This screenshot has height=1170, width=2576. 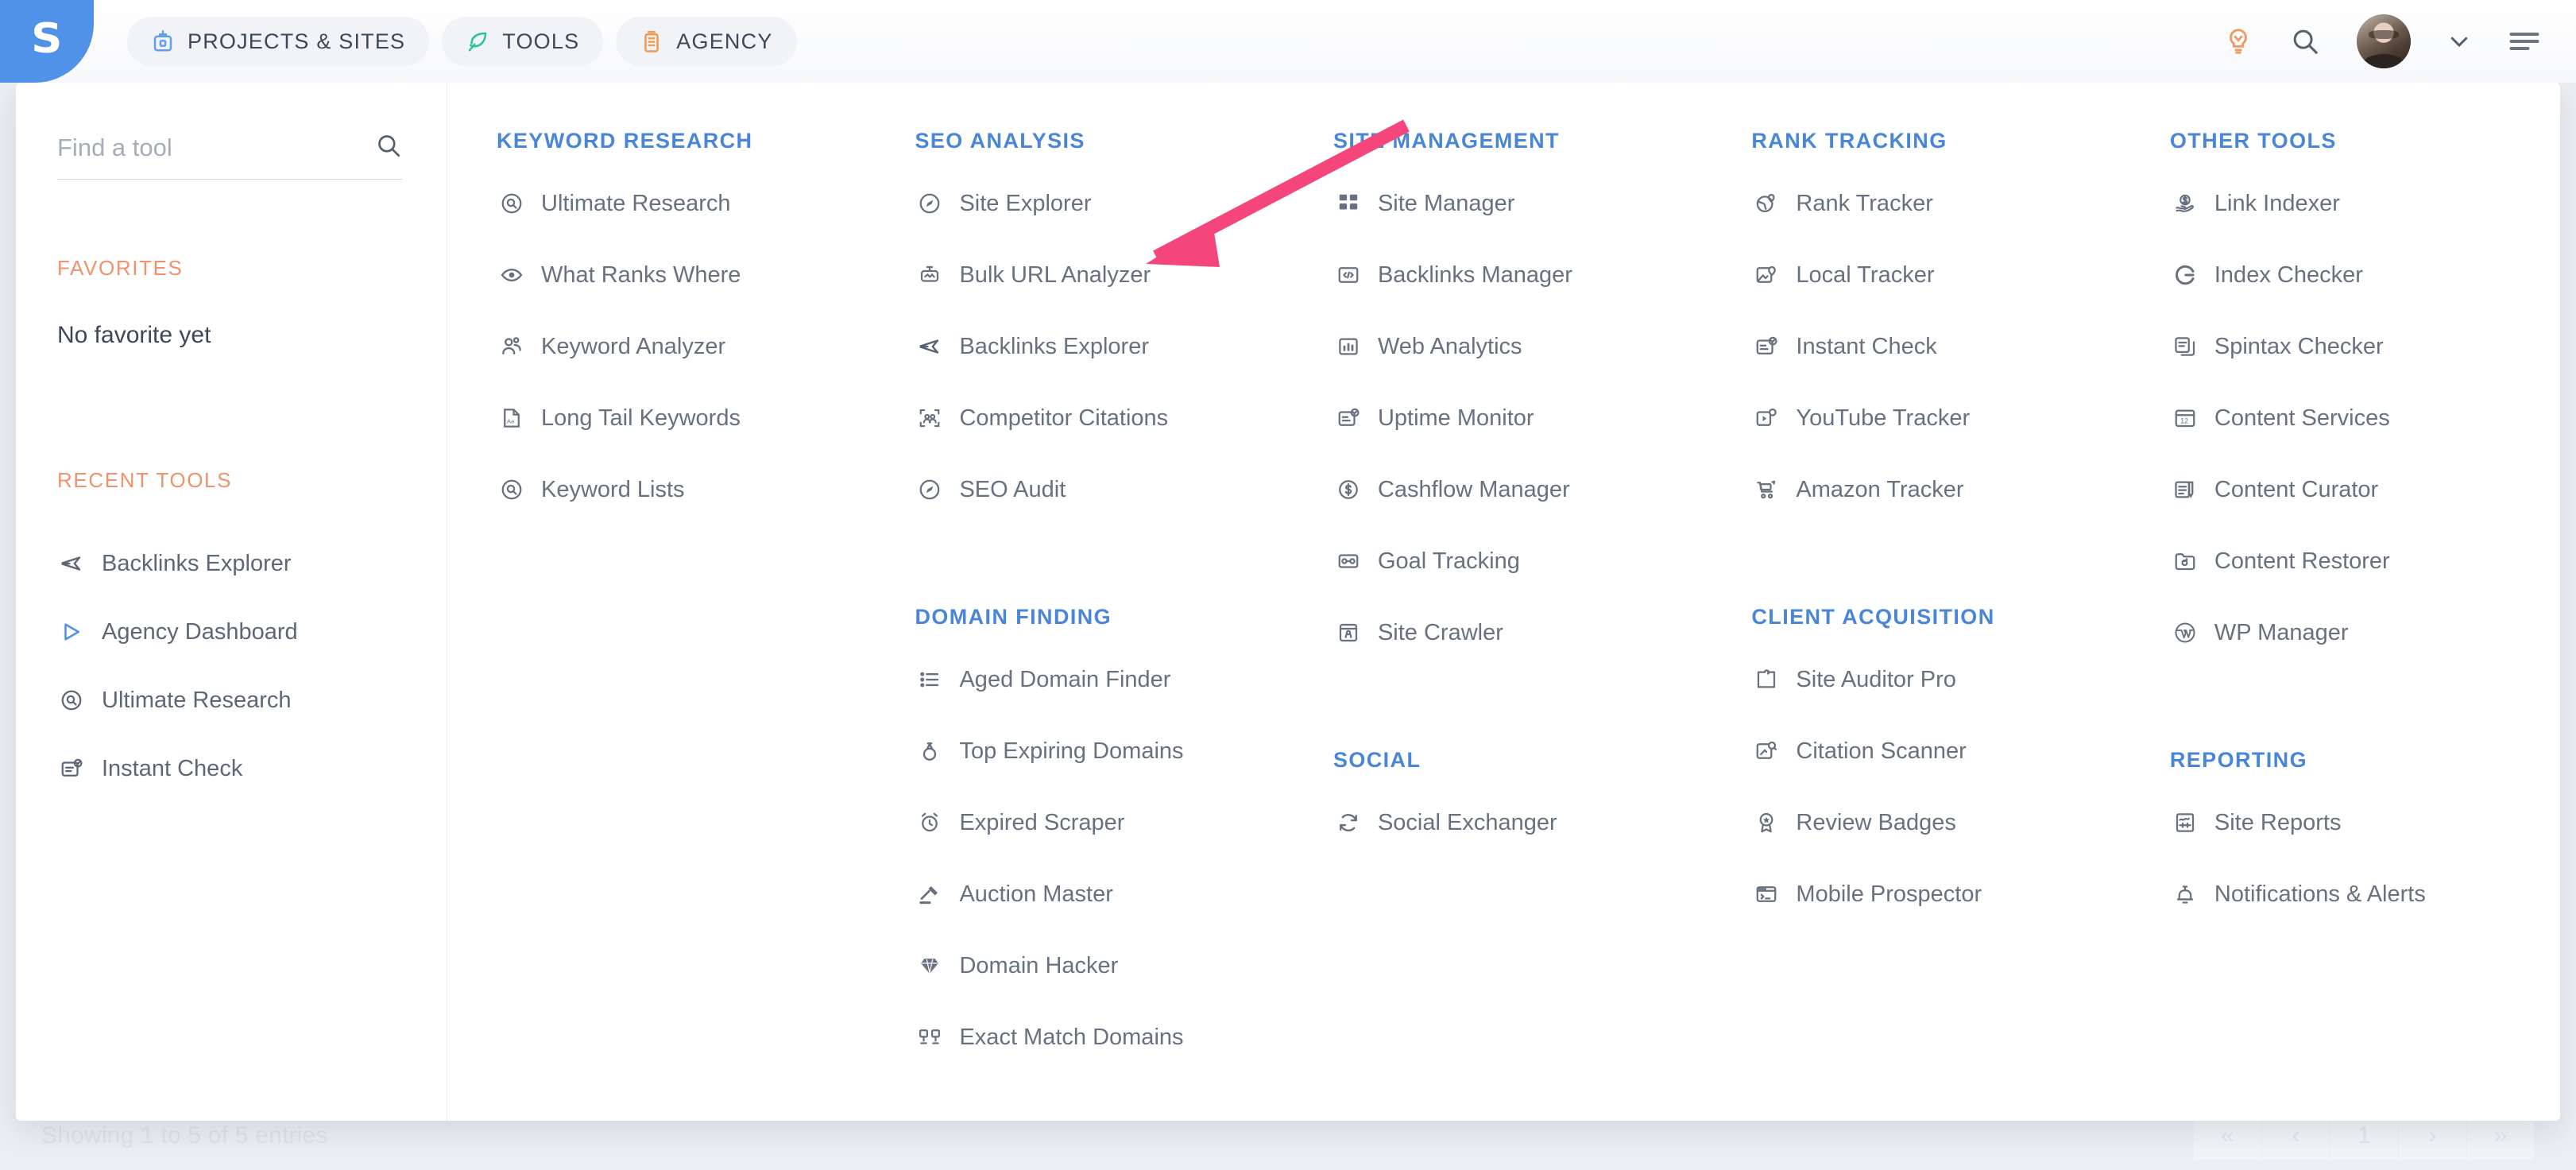 What do you see at coordinates (1935, 418) in the screenshot?
I see `tool-youtube-tracker: YouTube Tracker` at bounding box center [1935, 418].